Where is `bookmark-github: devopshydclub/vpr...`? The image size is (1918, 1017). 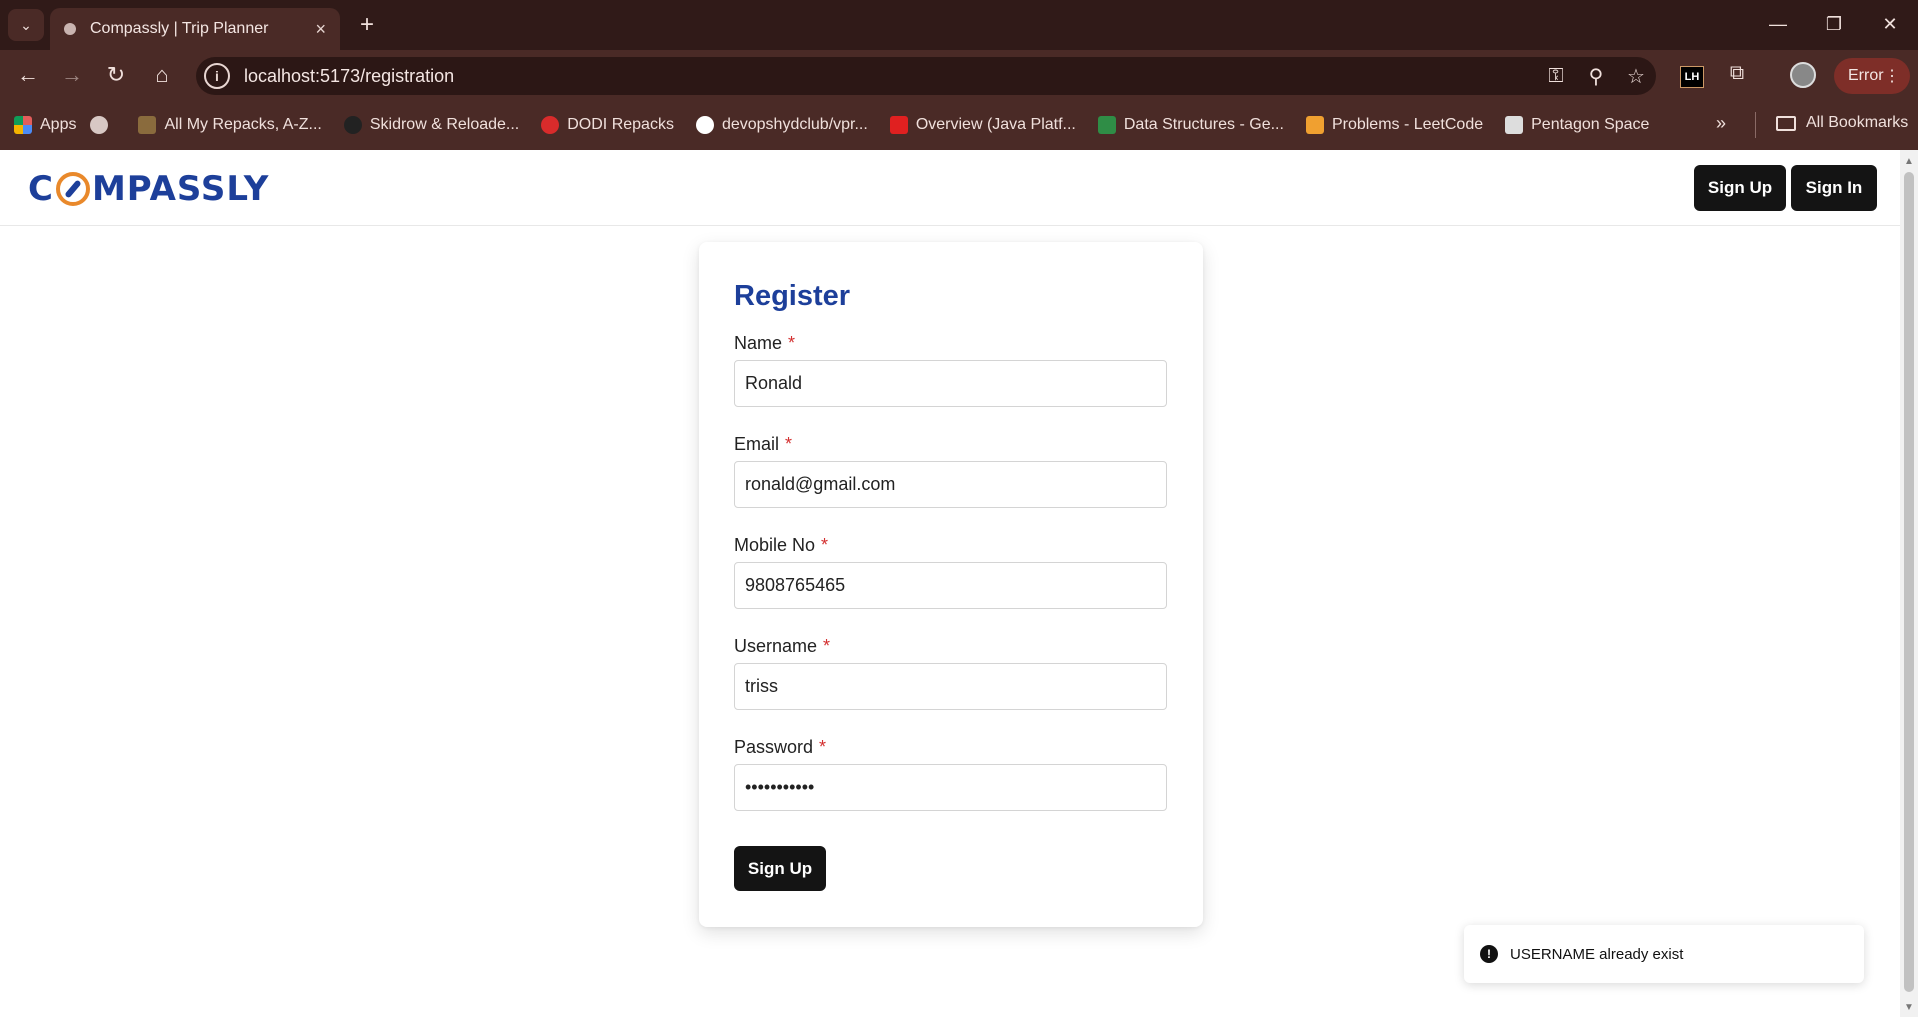
bookmark-github: devopshydclub/vpr... is located at coordinates (781, 125).